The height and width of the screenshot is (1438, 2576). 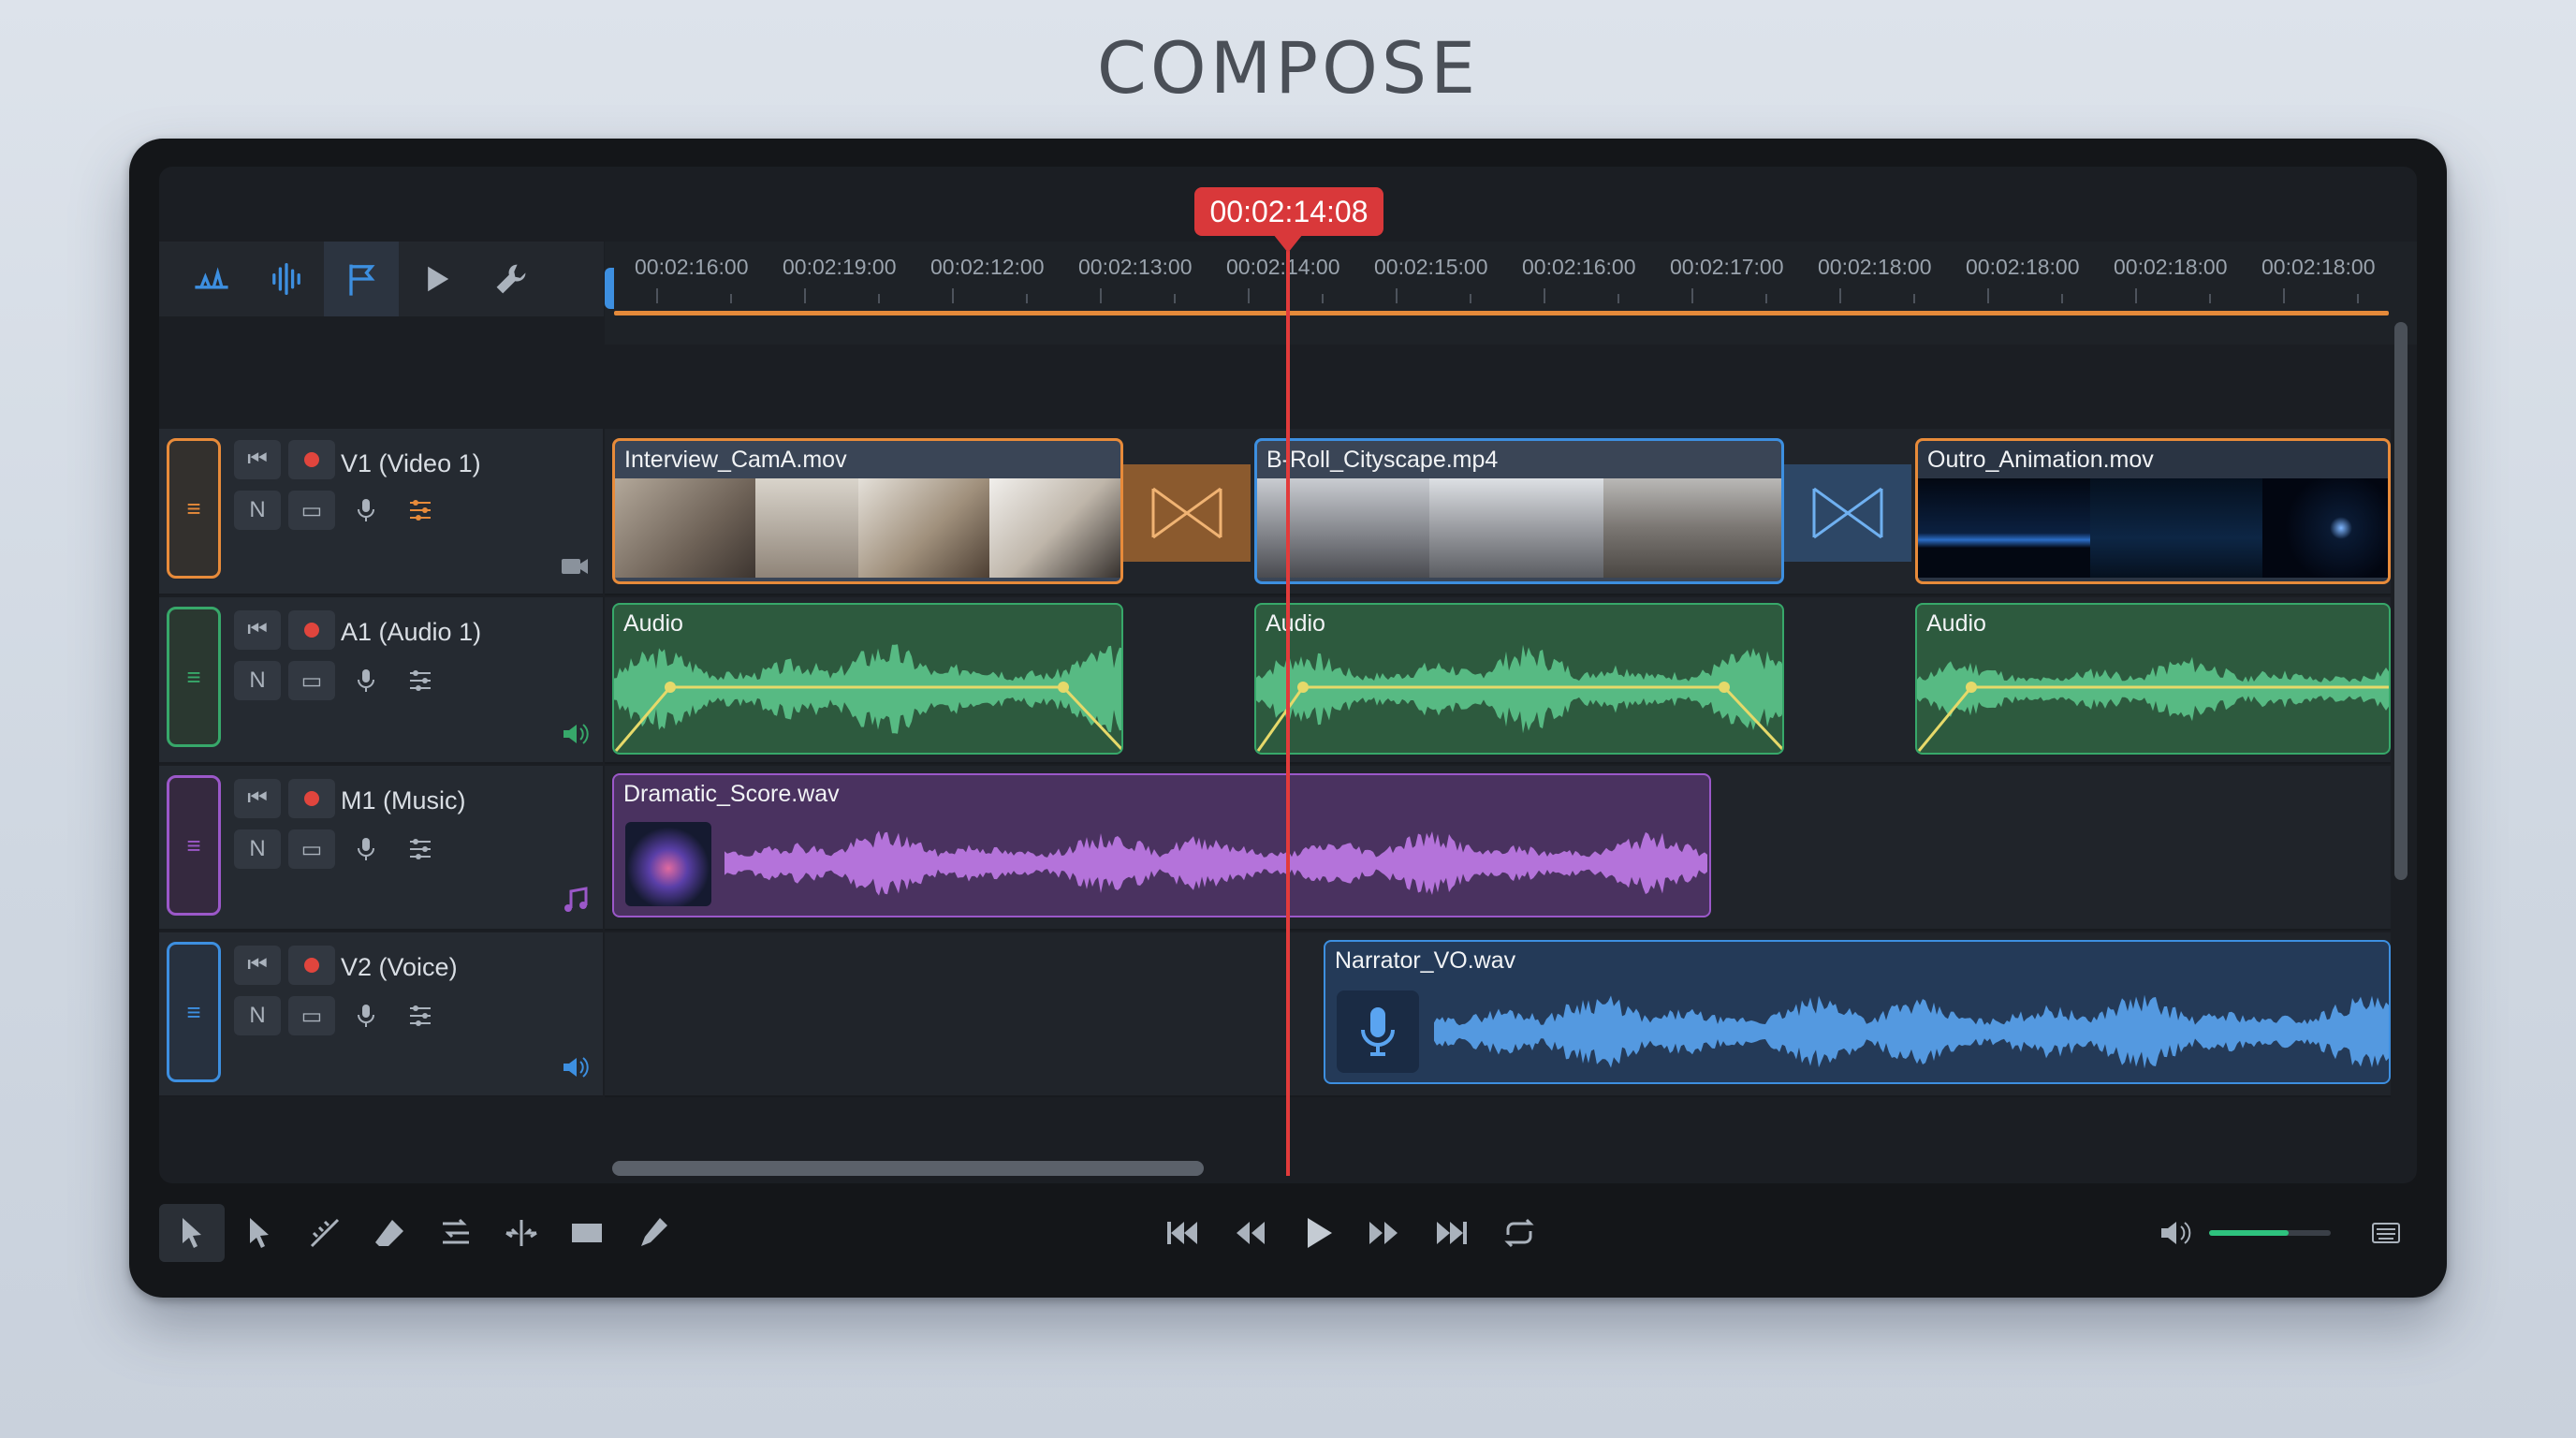 I want to click on video-clip: B-Roll_Cityscape.mp4, so click(x=1519, y=511).